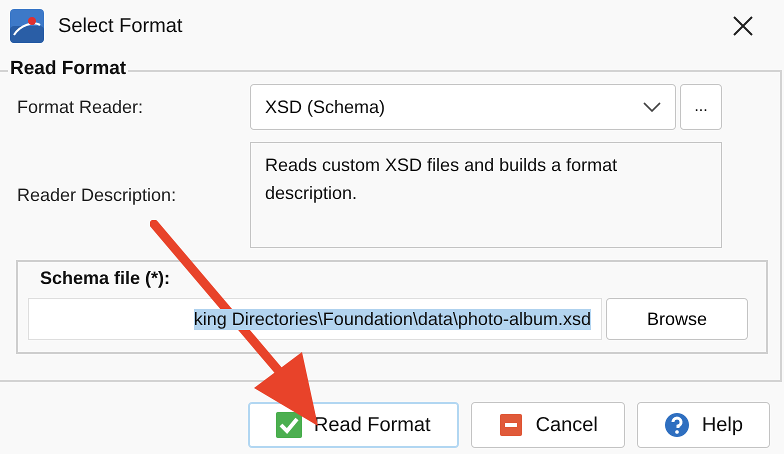 Image resolution: width=784 pixels, height=454 pixels. I want to click on dialog-button: Cancel, so click(547, 425).